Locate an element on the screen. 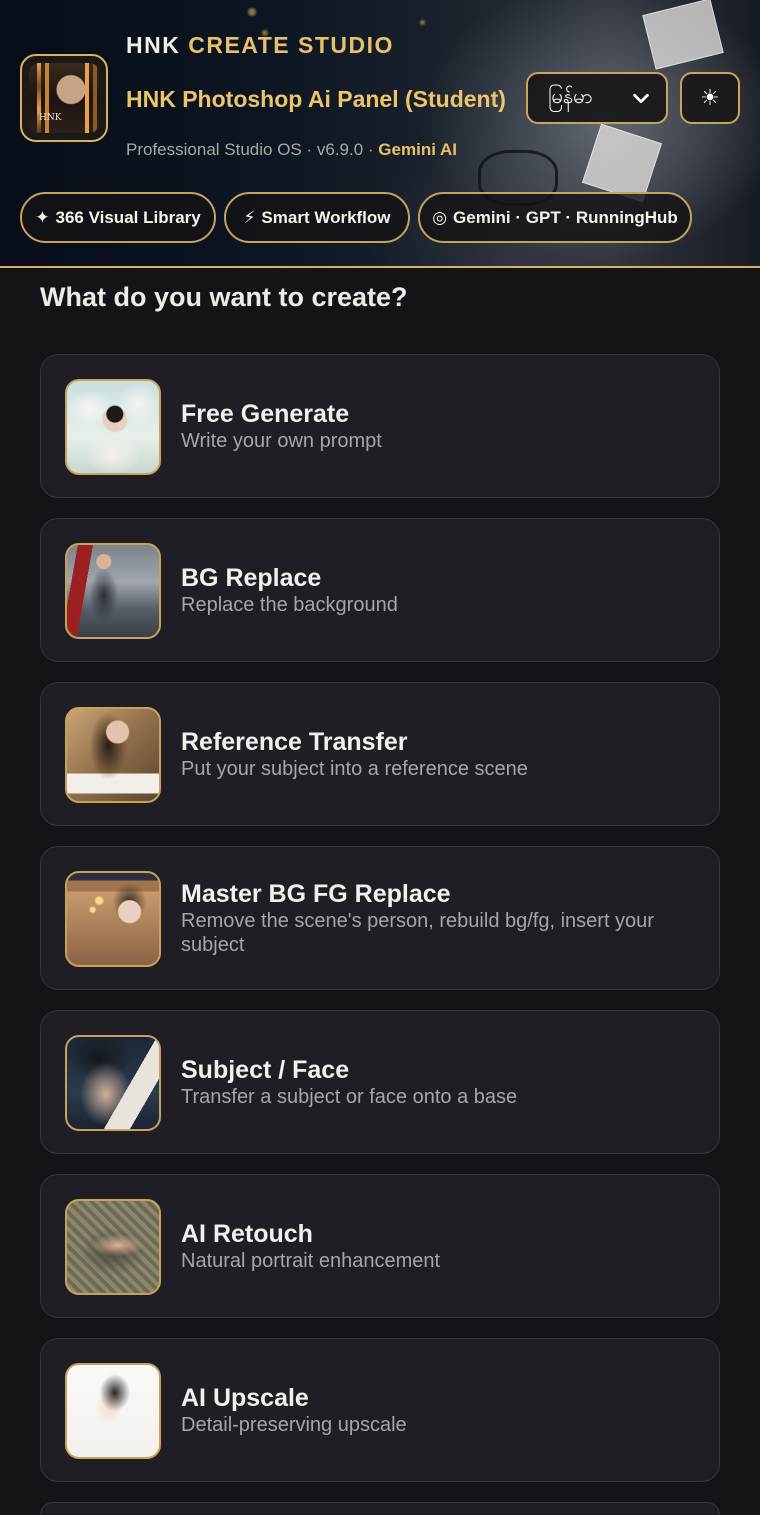  mode-card-free-generate: Free Generate Write your own prompt is located at coordinates (380, 426).